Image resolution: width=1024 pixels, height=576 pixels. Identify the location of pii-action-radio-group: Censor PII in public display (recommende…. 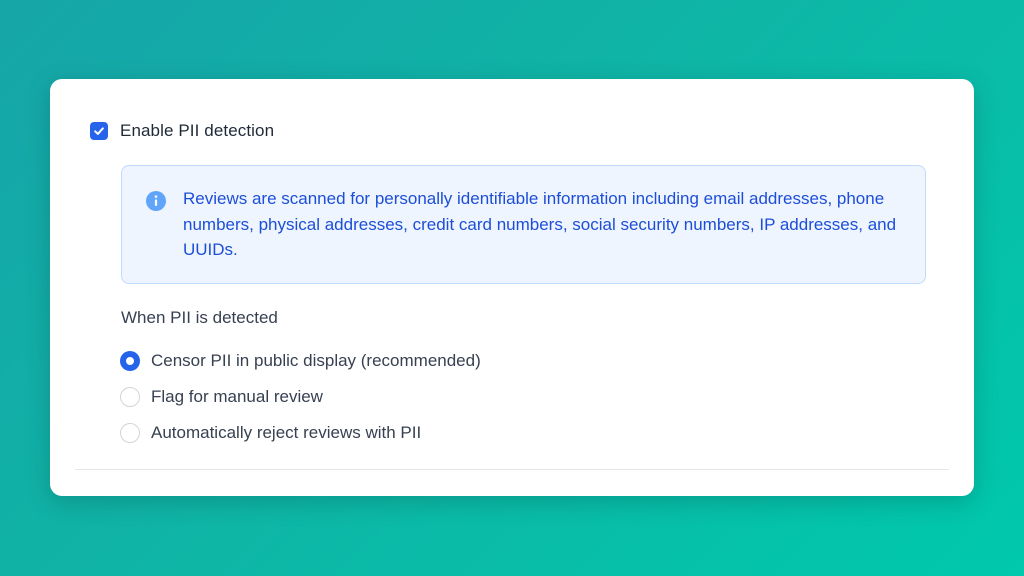
(300, 397).